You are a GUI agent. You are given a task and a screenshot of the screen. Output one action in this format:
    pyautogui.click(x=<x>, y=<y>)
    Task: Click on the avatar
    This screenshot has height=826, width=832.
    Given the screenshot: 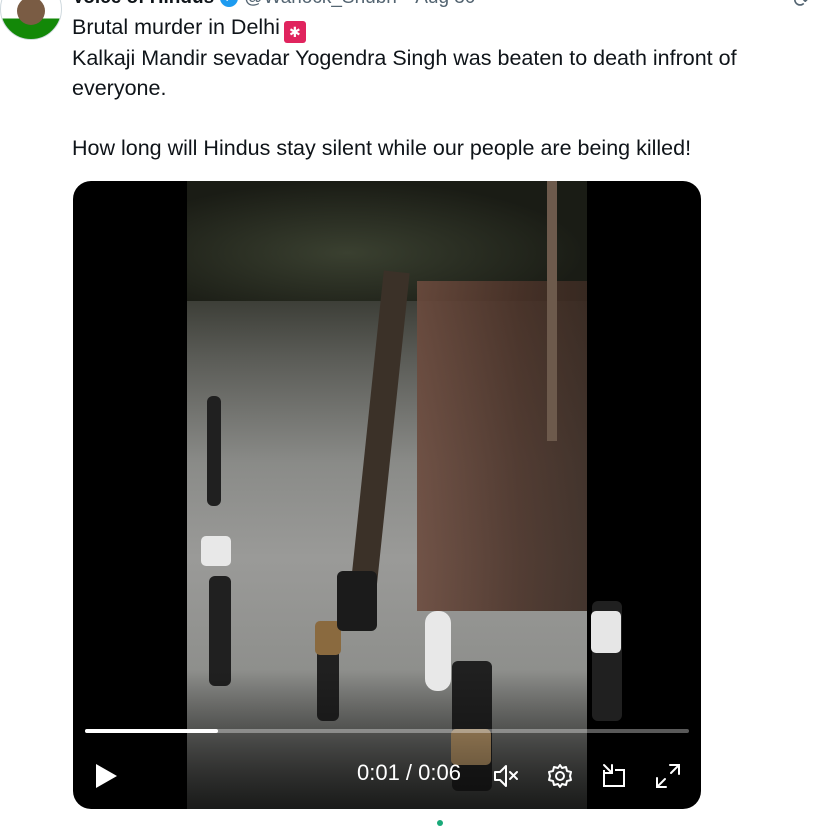 What is the action you would take?
    pyautogui.click(x=31, y=20)
    